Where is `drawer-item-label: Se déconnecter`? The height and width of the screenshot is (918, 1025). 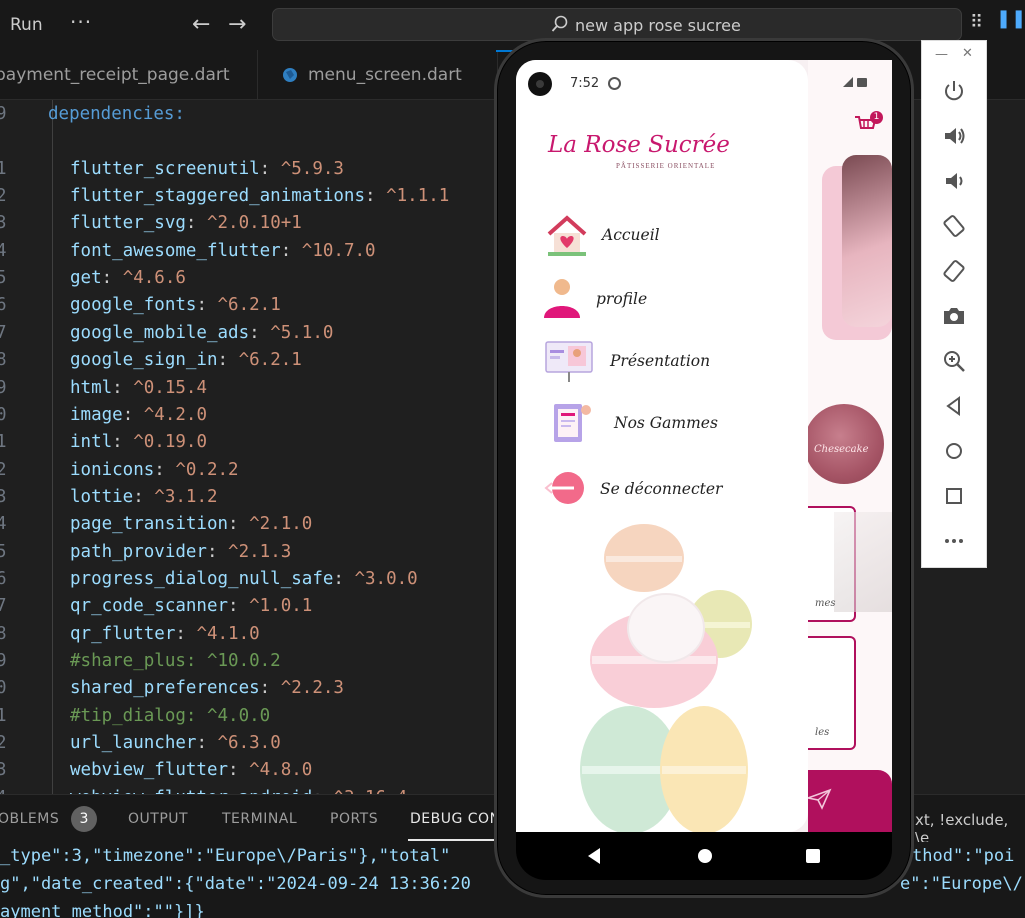 drawer-item-label: Se déconnecter is located at coordinates (661, 489).